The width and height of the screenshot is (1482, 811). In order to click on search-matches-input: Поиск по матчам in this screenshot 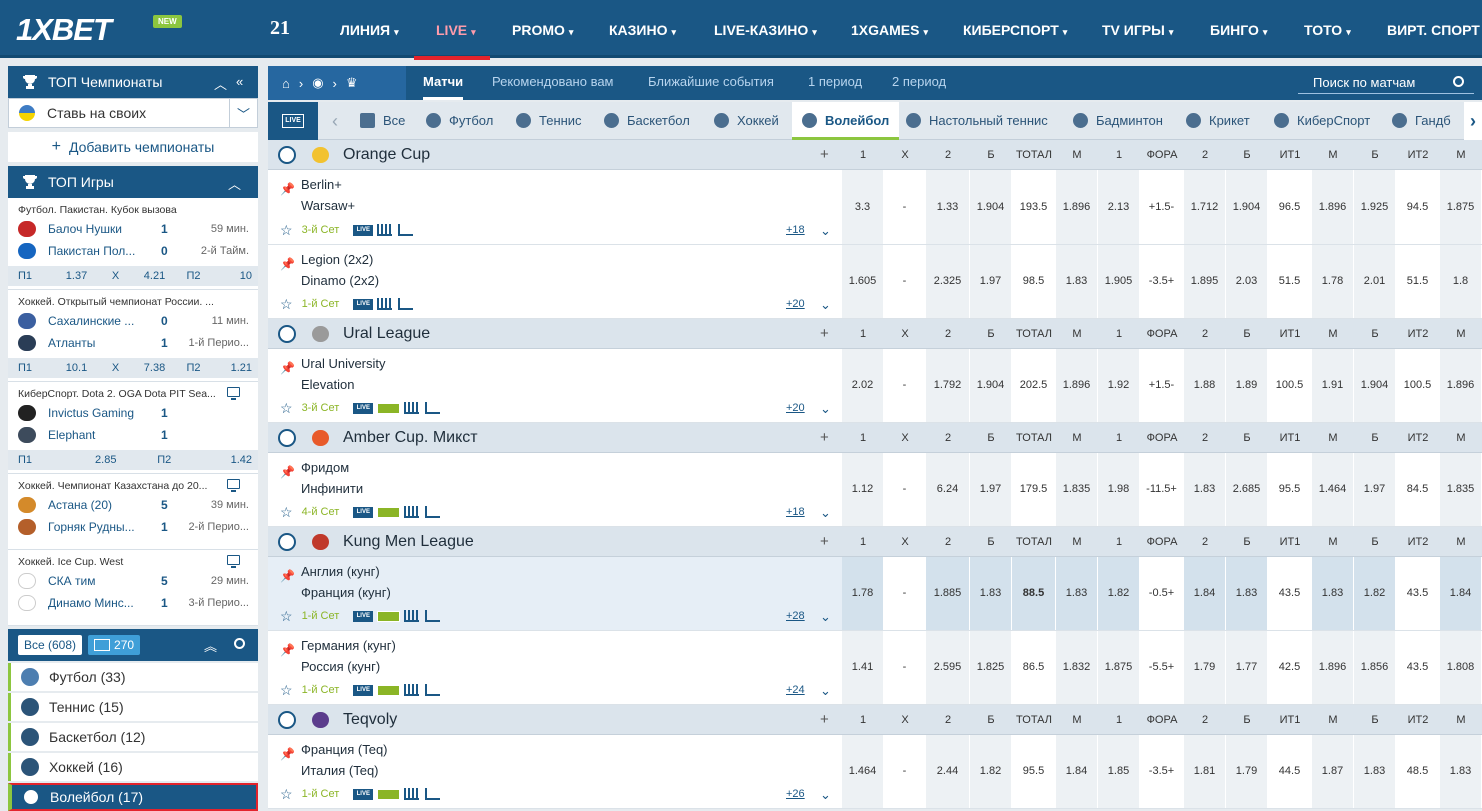, I will do `click(1386, 83)`.